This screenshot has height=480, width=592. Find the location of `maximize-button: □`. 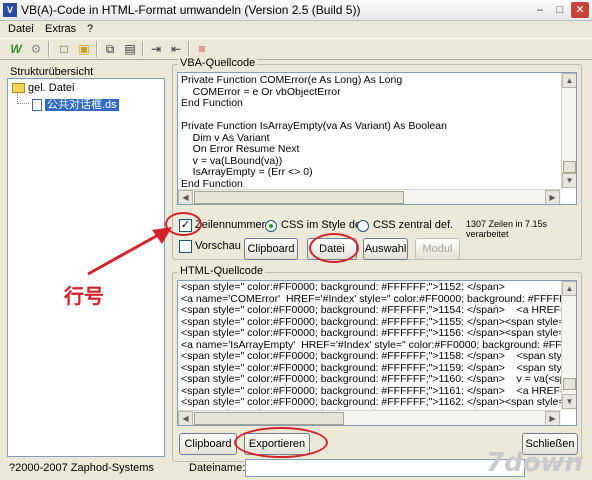

maximize-button: □ is located at coordinates (560, 10).